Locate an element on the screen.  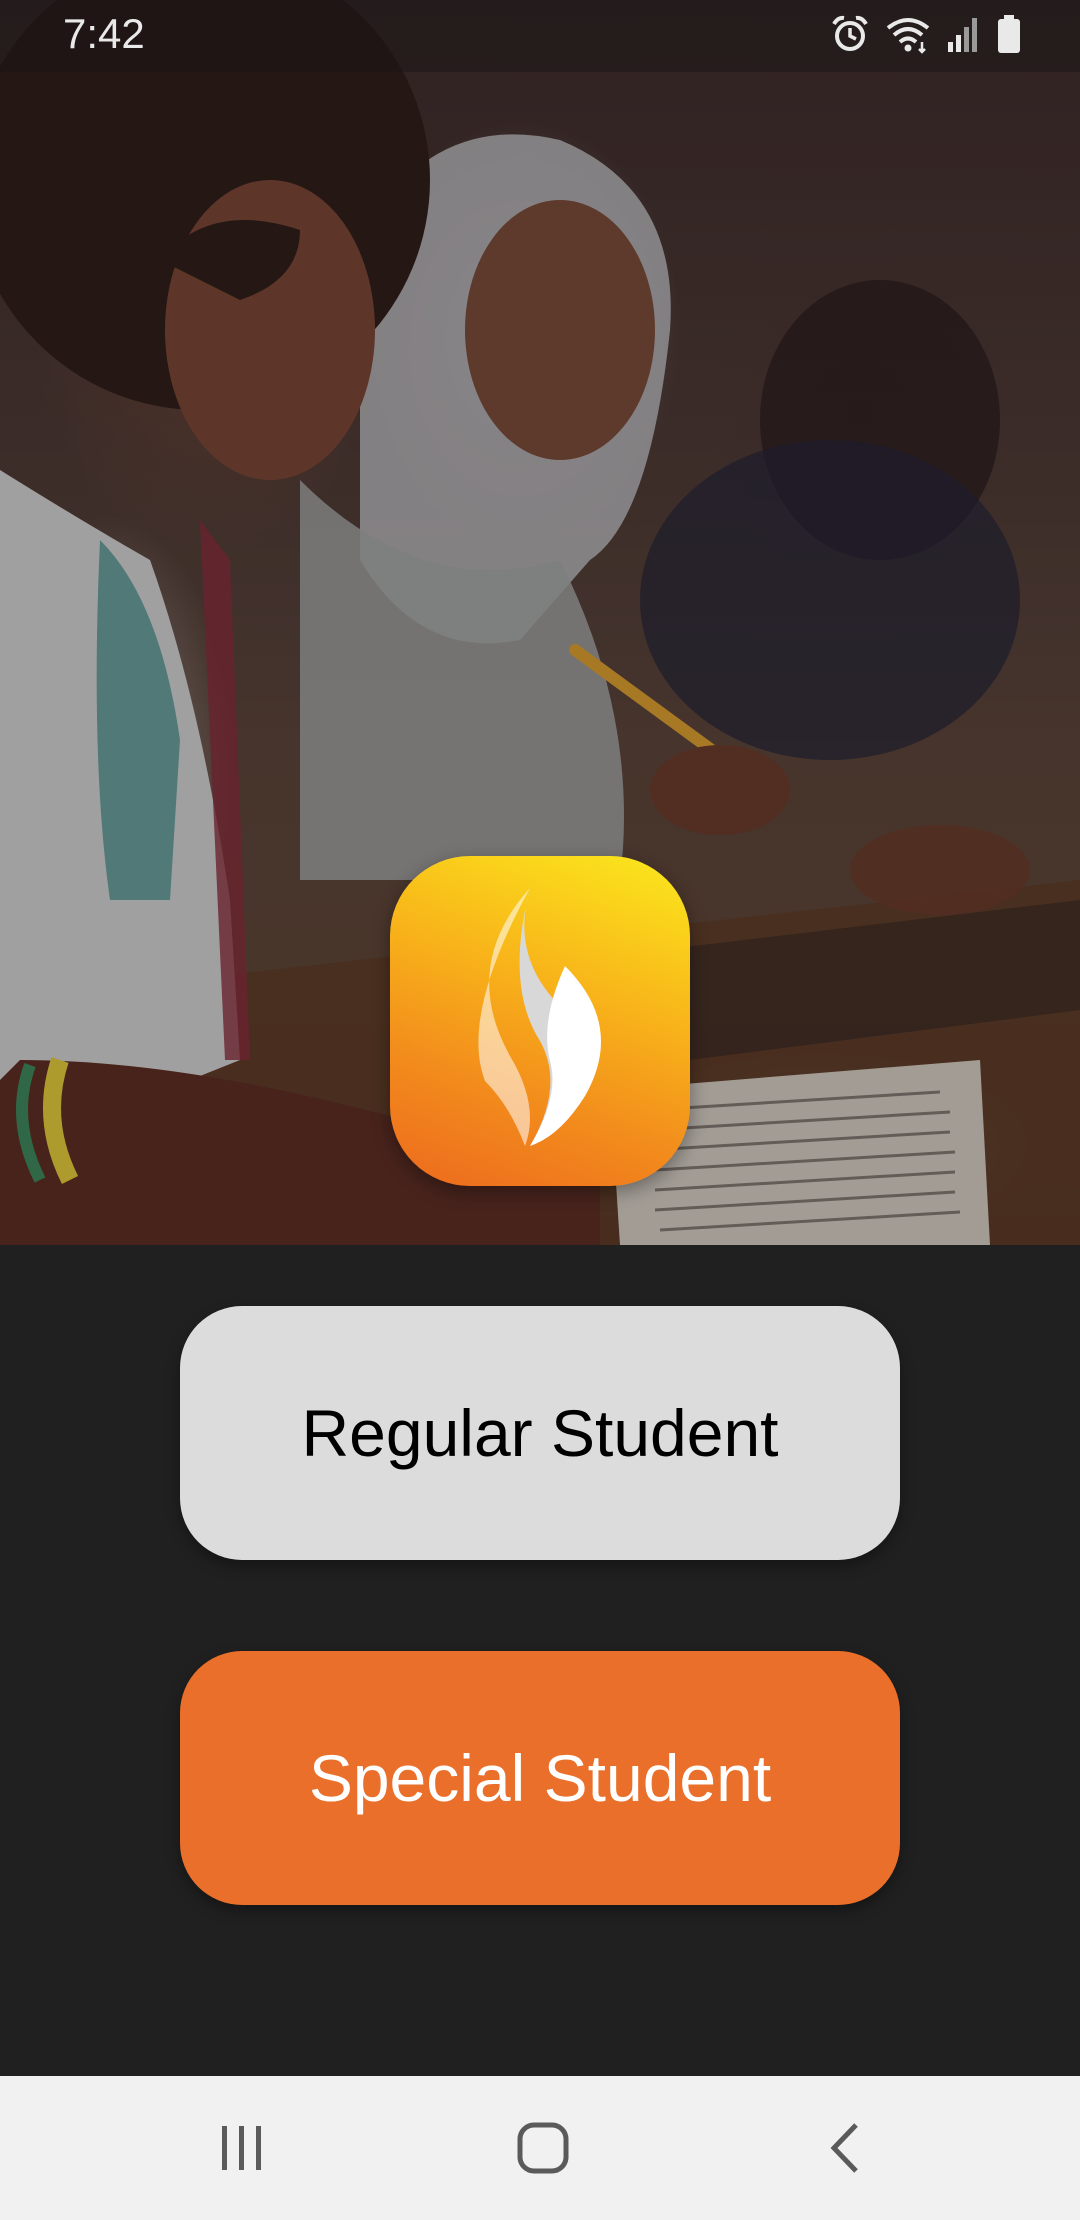
recents-button is located at coordinates (242, 2148).